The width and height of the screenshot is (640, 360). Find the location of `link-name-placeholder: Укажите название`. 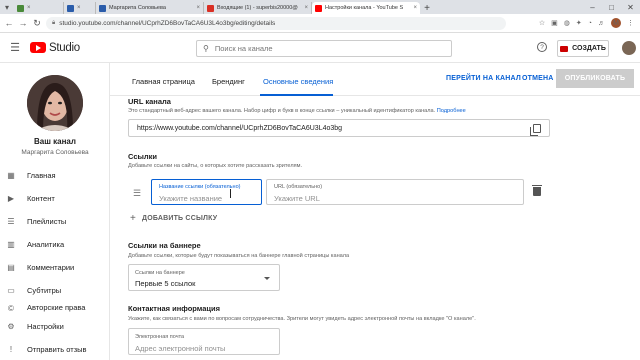

link-name-placeholder: Укажите название is located at coordinates (191, 198).